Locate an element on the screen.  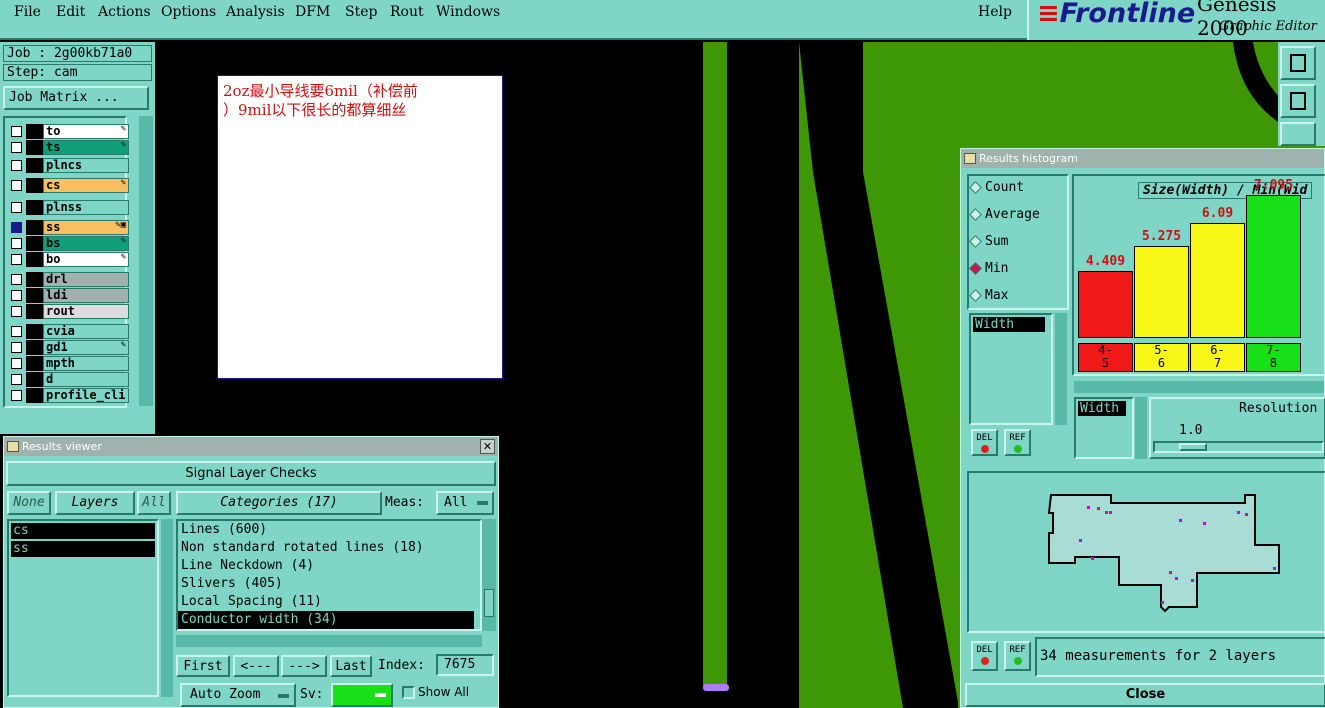
layer-row-bs: bs ✎ is located at coordinates (69, 243).